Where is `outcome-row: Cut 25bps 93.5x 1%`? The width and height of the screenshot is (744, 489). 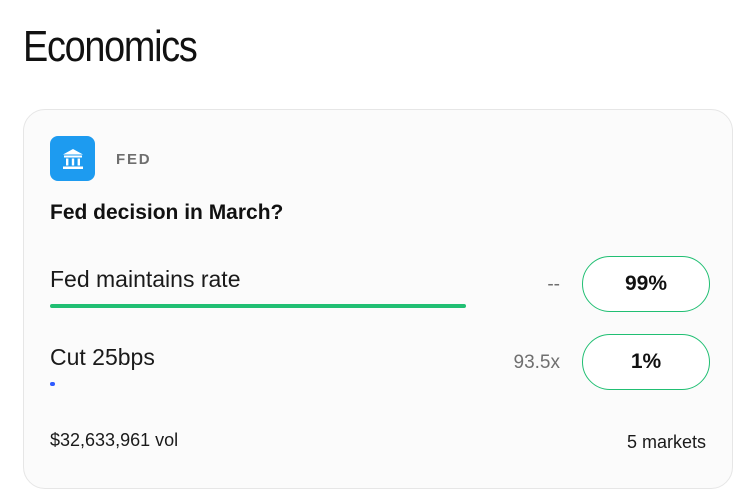 outcome-row: Cut 25bps 93.5x 1% is located at coordinates (380, 364).